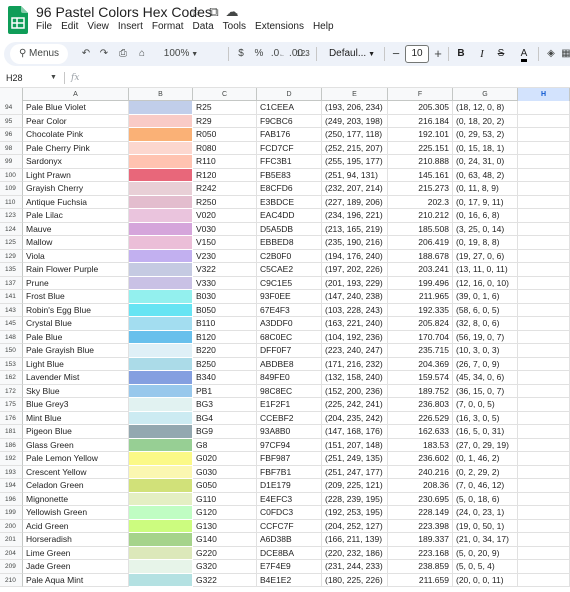 The image size is (570, 592). I want to click on row-number: 110, so click(11, 202).